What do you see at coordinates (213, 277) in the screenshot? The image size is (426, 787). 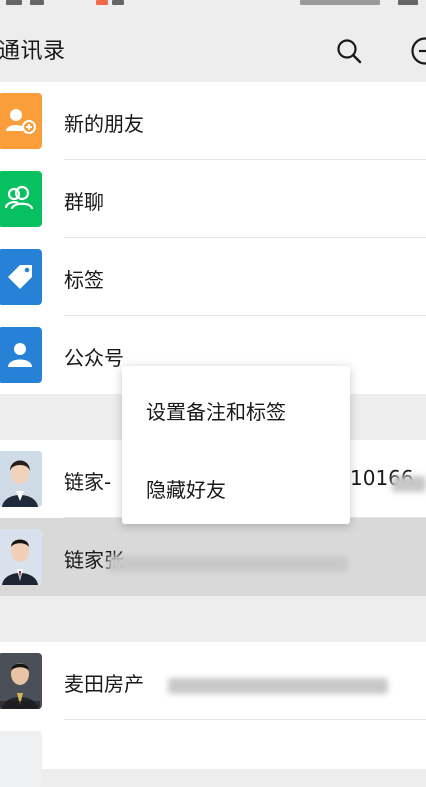 I see `entry-tags: 标签` at bounding box center [213, 277].